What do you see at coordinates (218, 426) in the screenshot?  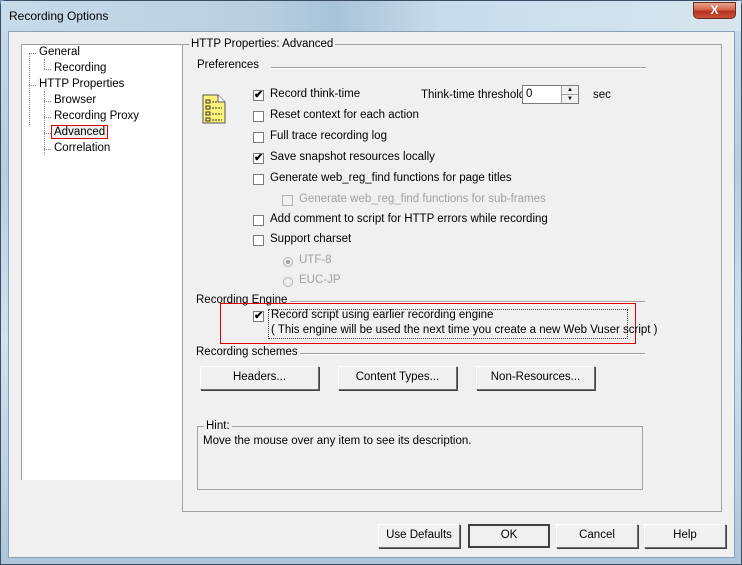 I see `hint-heading: Hint:` at bounding box center [218, 426].